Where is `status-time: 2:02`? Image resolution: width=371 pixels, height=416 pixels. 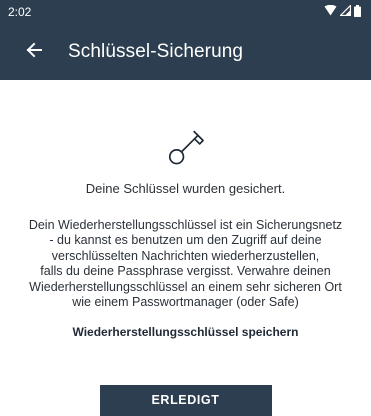
status-time: 2:02 is located at coordinates (20, 12).